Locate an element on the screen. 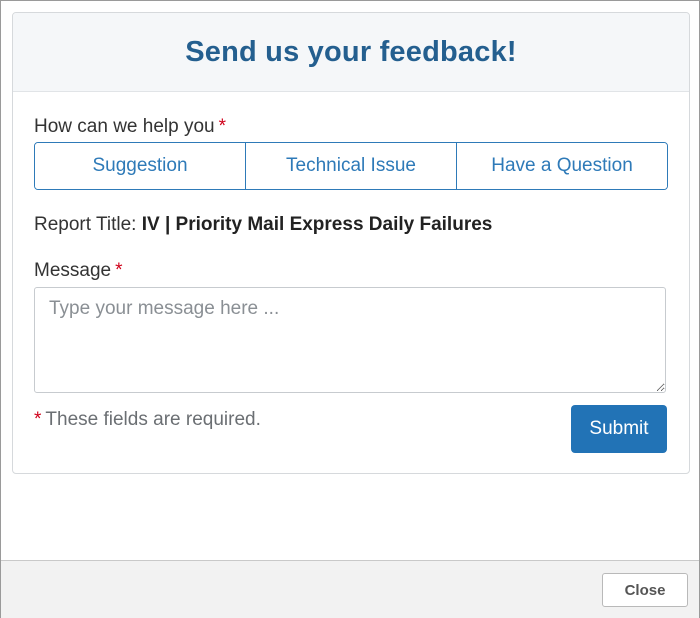 The width and height of the screenshot is (700, 618). required-note-text: These fields are required. is located at coordinates (153, 419).